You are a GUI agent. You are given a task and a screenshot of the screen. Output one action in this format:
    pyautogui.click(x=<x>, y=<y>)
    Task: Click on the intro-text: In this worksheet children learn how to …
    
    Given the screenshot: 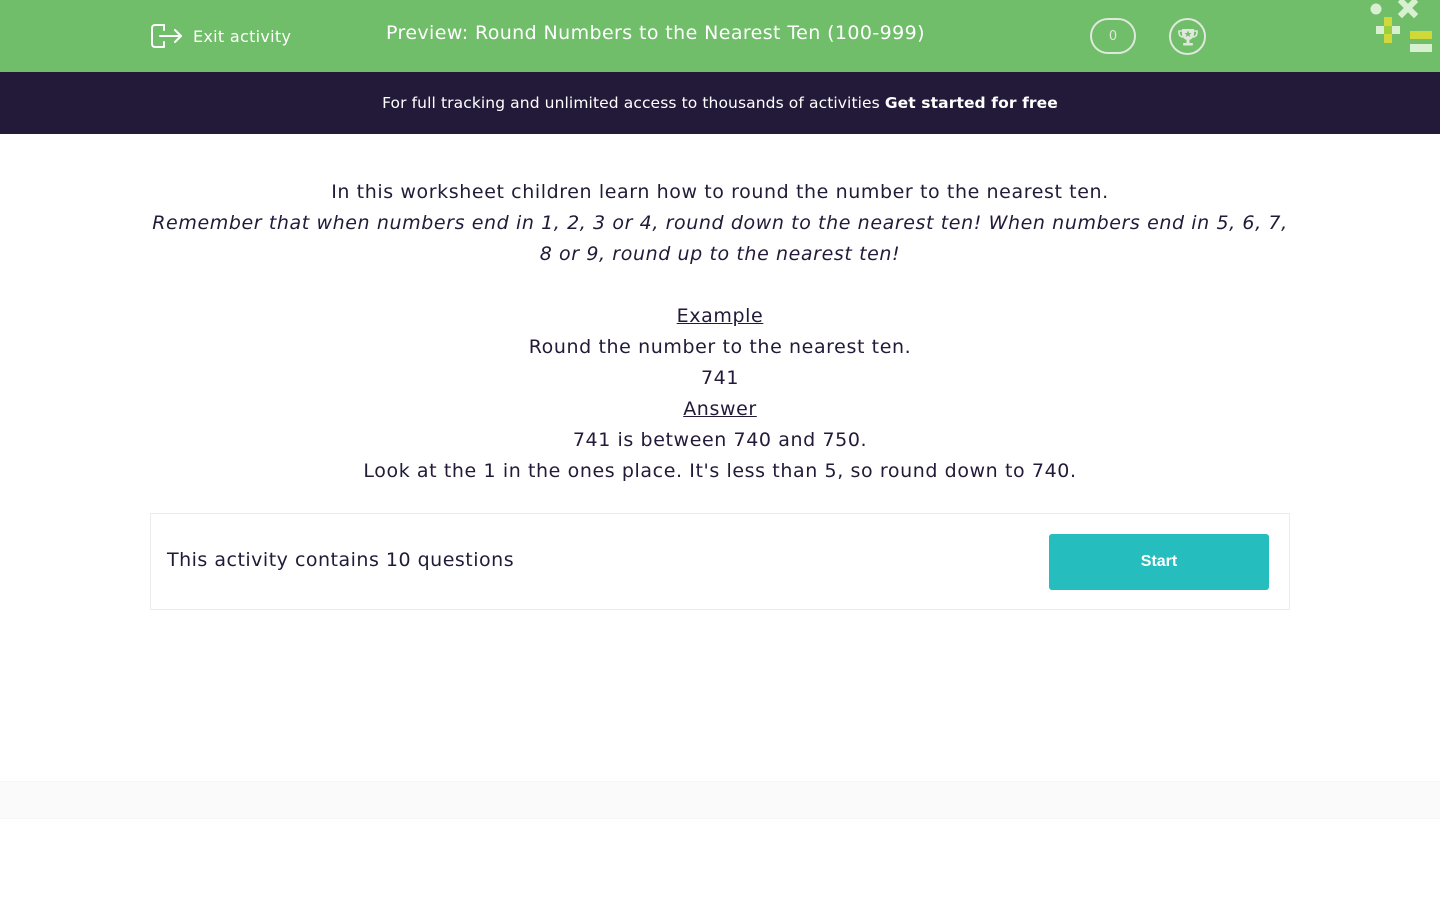 What is the action you would take?
    pyautogui.click(x=720, y=192)
    